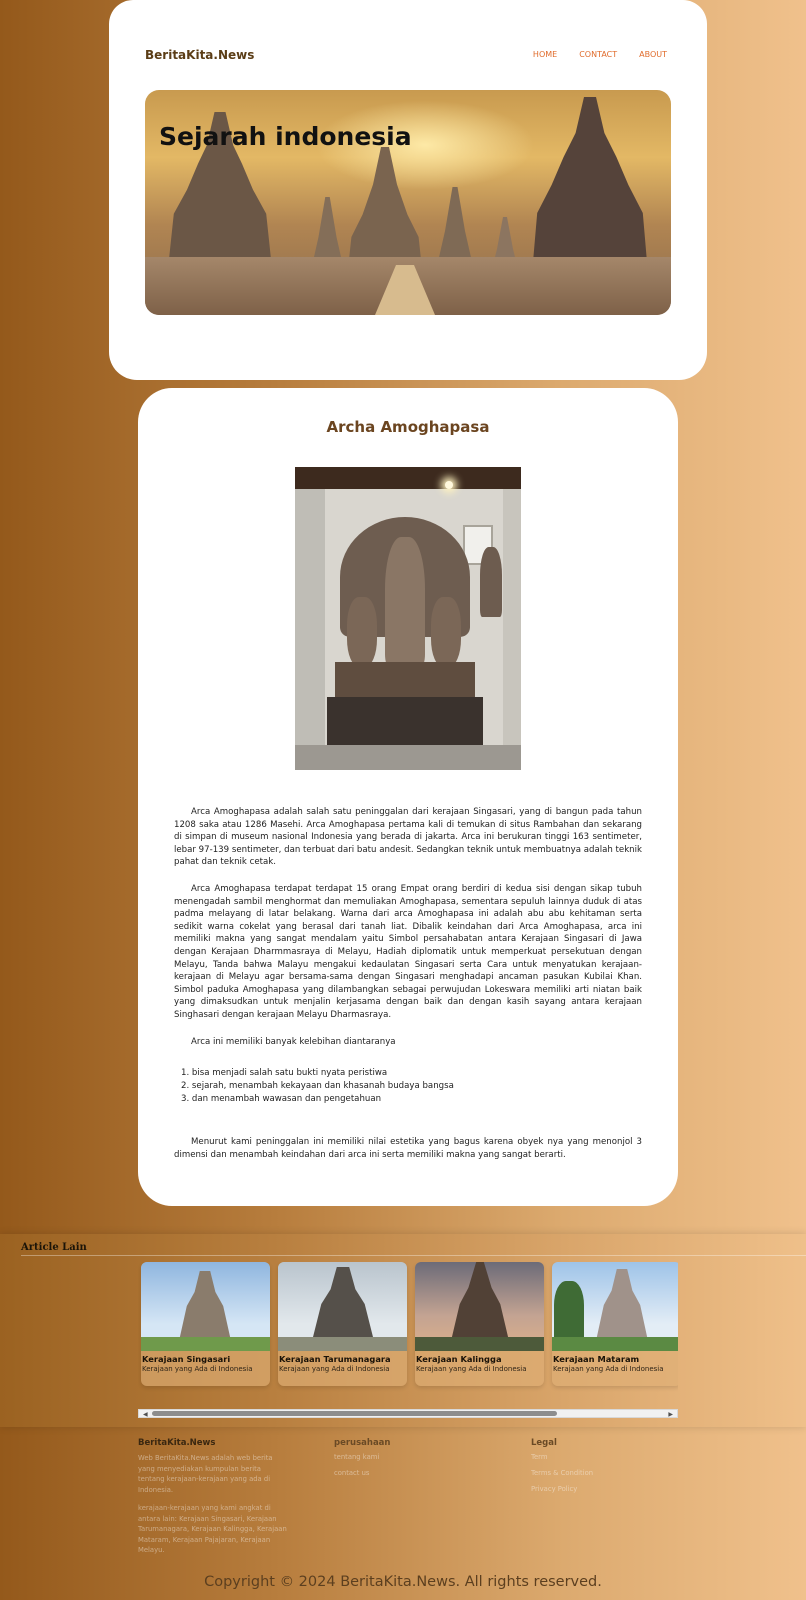 Image resolution: width=806 pixels, height=1600 pixels. What do you see at coordinates (408, 757) in the screenshot?
I see `photo-floor` at bounding box center [408, 757].